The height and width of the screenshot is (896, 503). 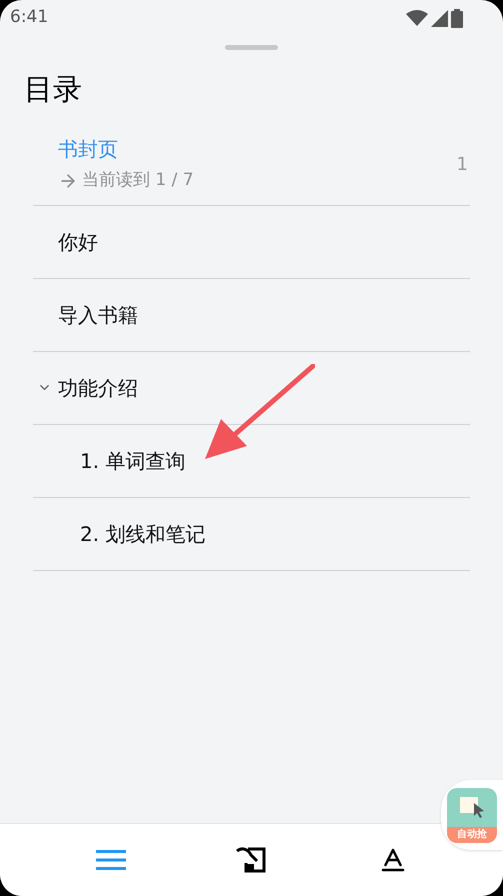 What do you see at coordinates (29, 18) in the screenshot?
I see `status-time: 6:41` at bounding box center [29, 18].